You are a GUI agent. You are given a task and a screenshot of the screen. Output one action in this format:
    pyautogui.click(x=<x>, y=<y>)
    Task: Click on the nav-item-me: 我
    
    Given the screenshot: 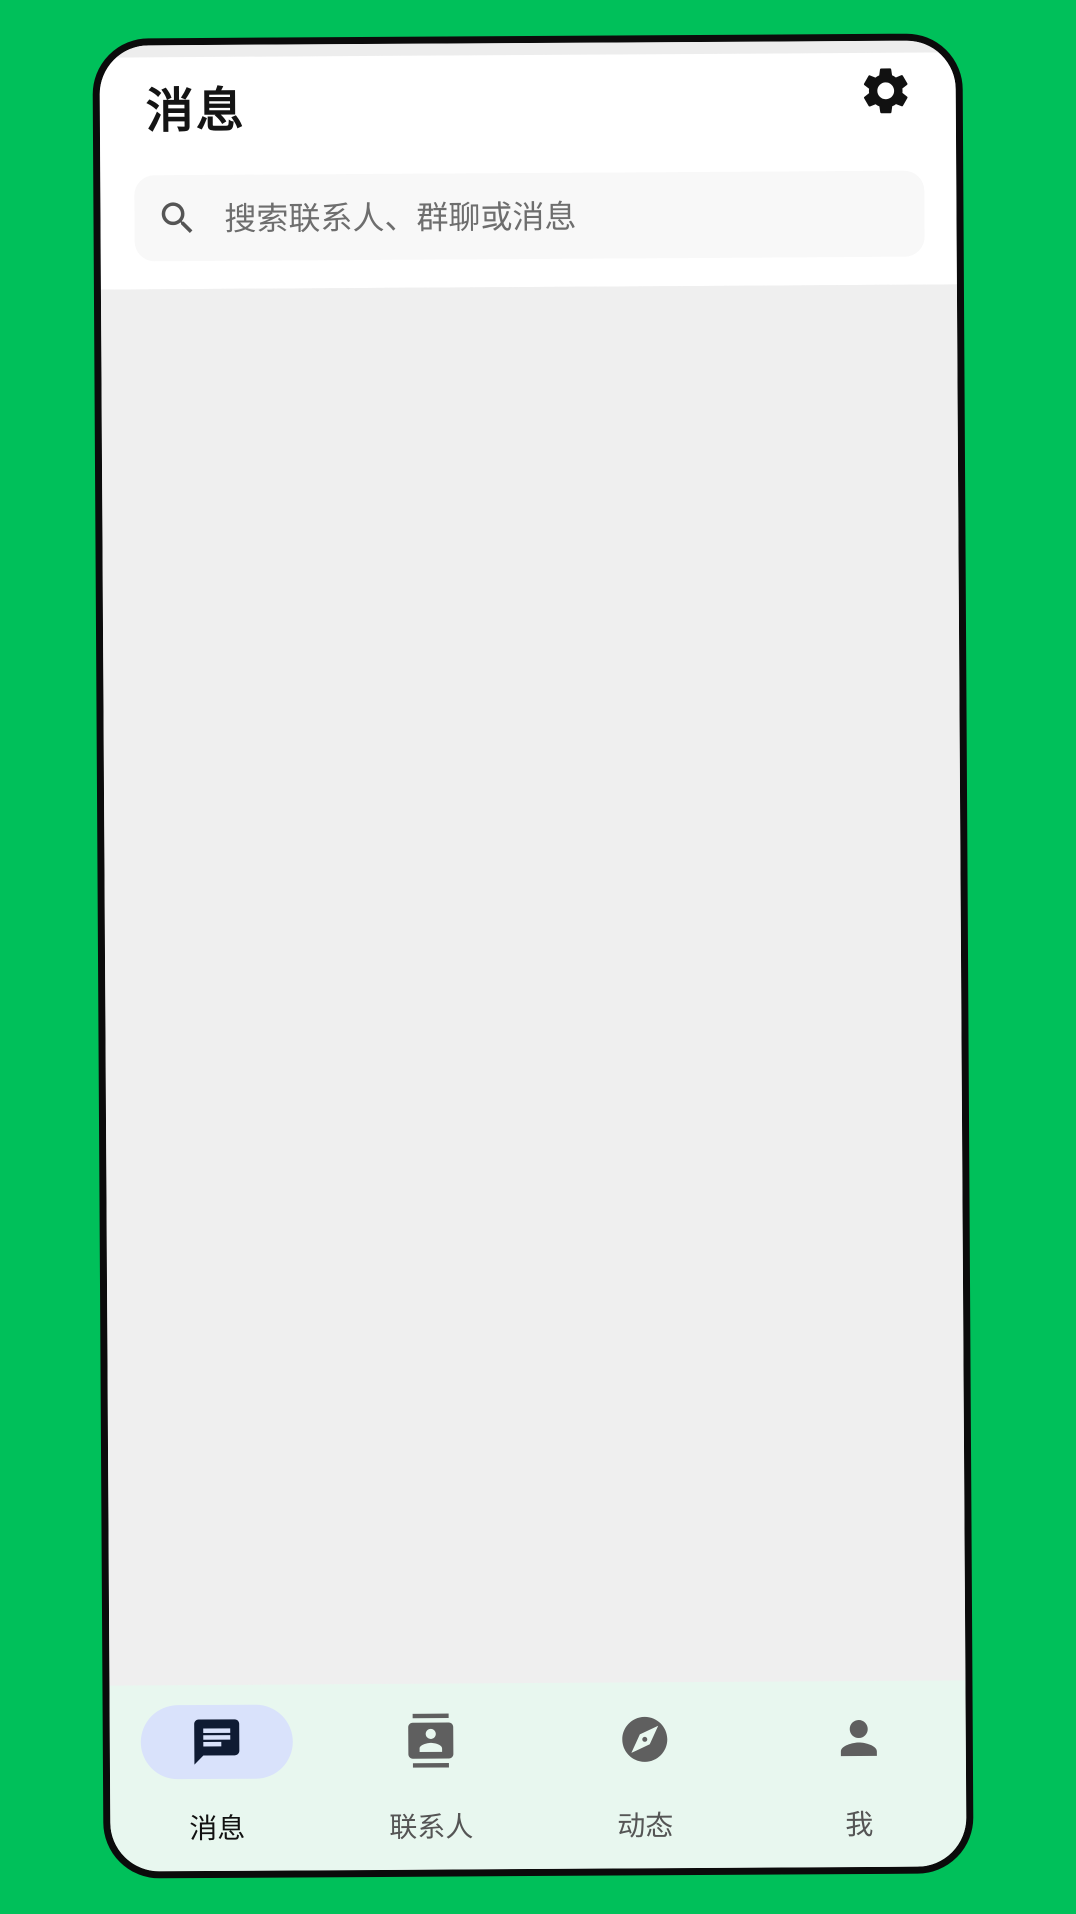 What is the action you would take?
    pyautogui.click(x=858, y=1773)
    